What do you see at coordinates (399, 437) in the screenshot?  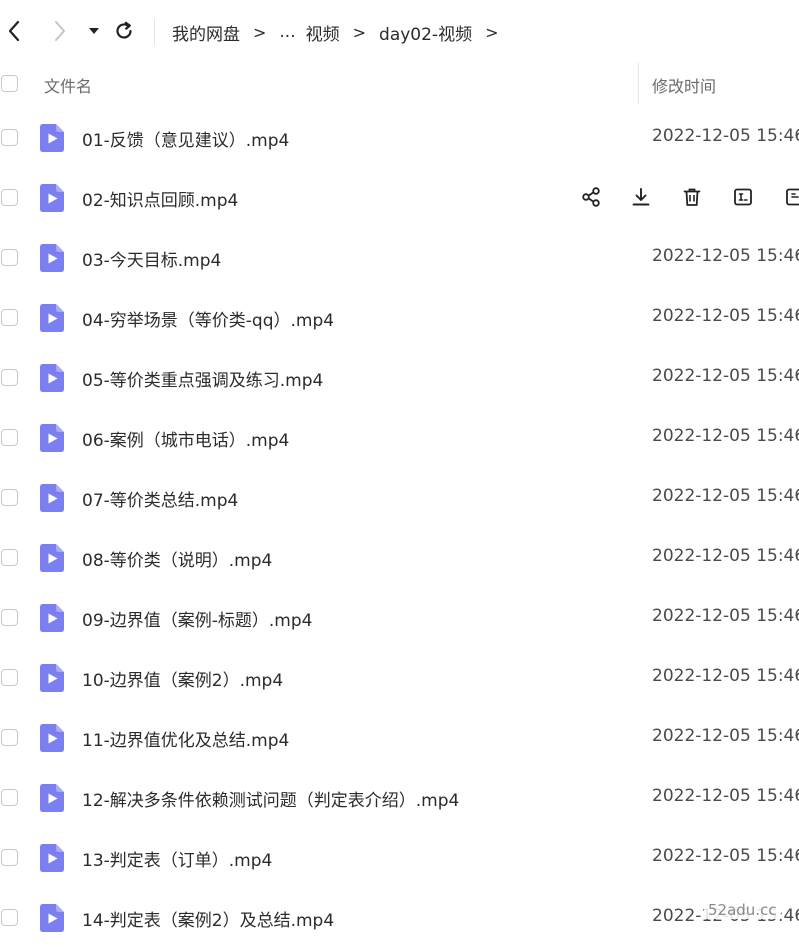 I see `file-row: 06-案例（城市电话）.mp4 2022-12-05 15:46` at bounding box center [399, 437].